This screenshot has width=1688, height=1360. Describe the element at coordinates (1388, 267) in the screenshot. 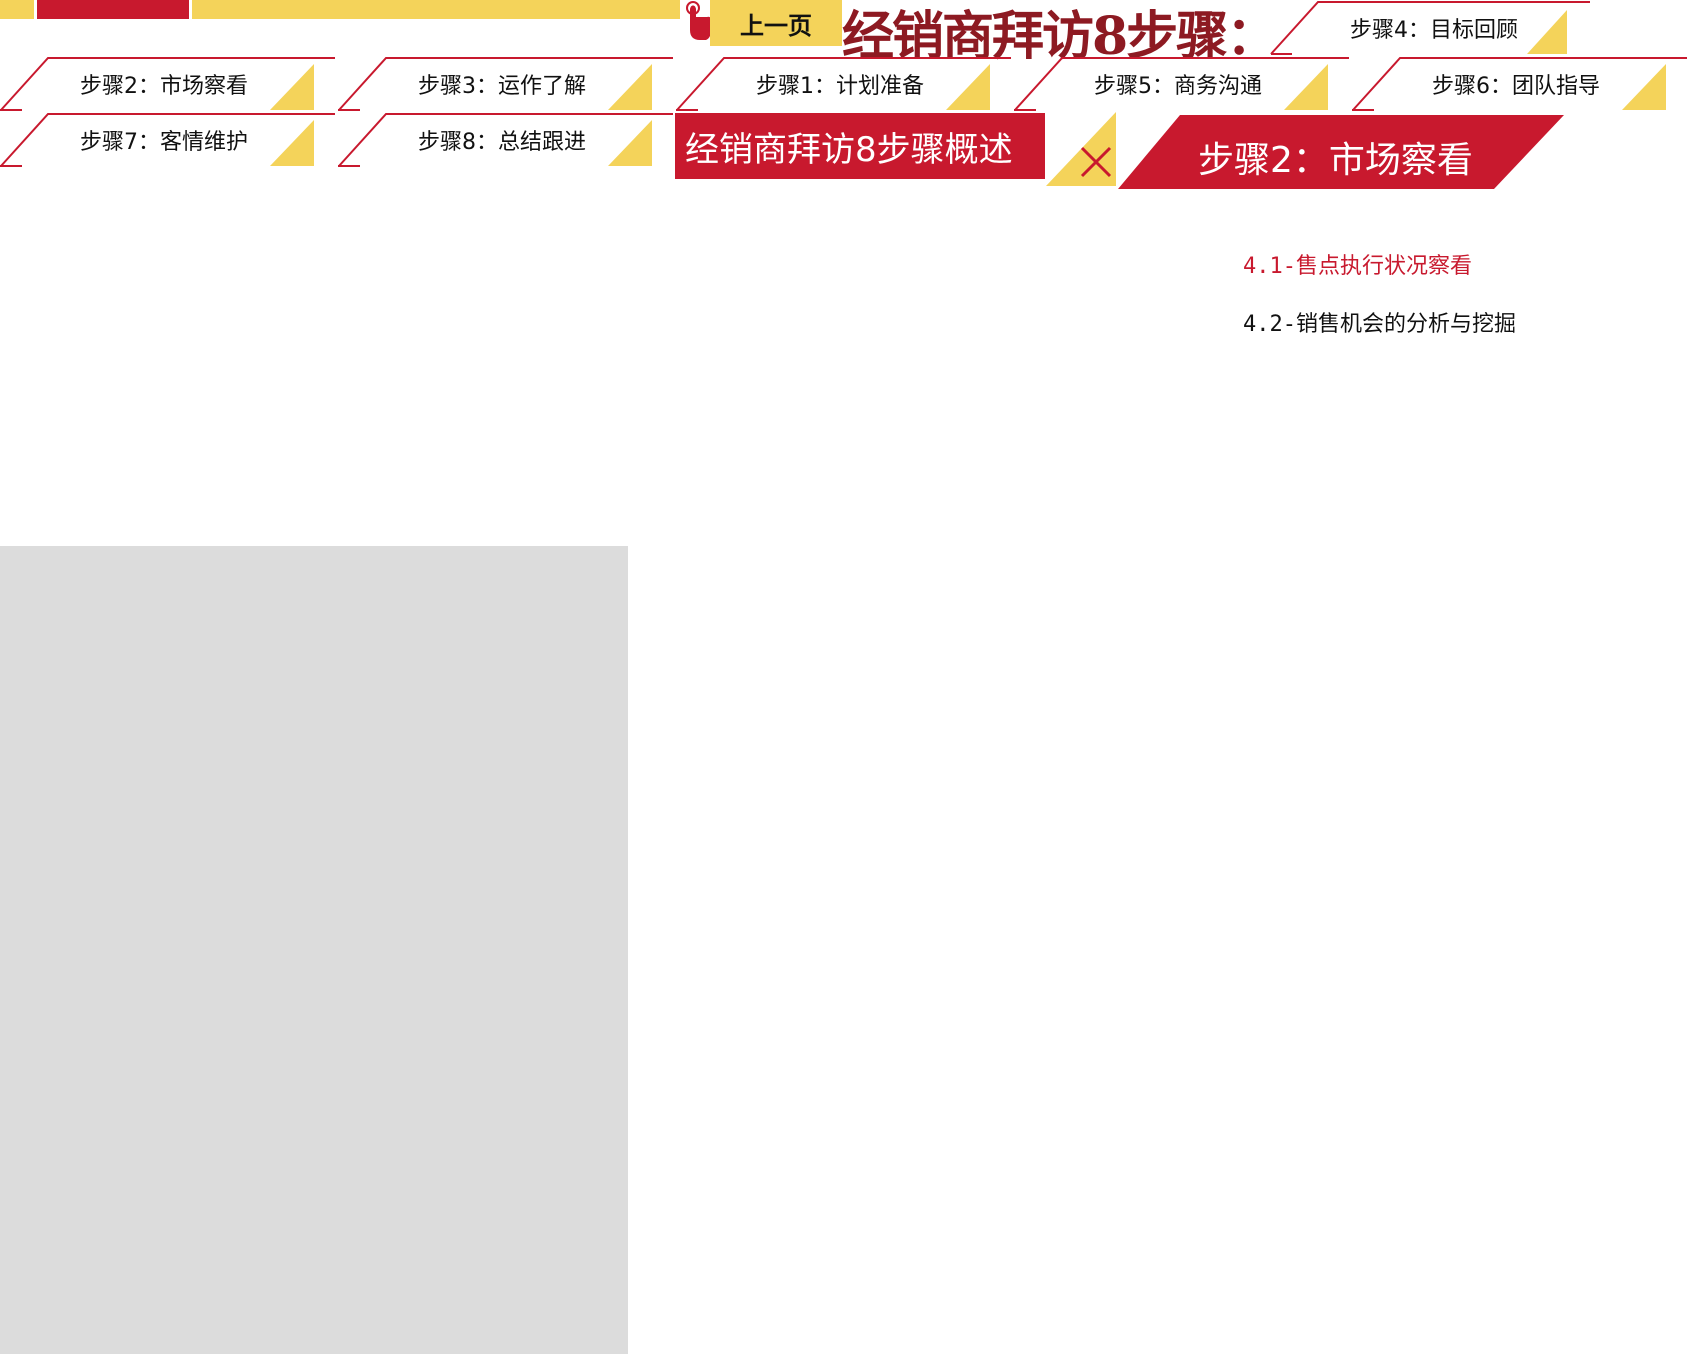

I see `sub-item-4-1: 4.1-售点执行状况察看` at that location.